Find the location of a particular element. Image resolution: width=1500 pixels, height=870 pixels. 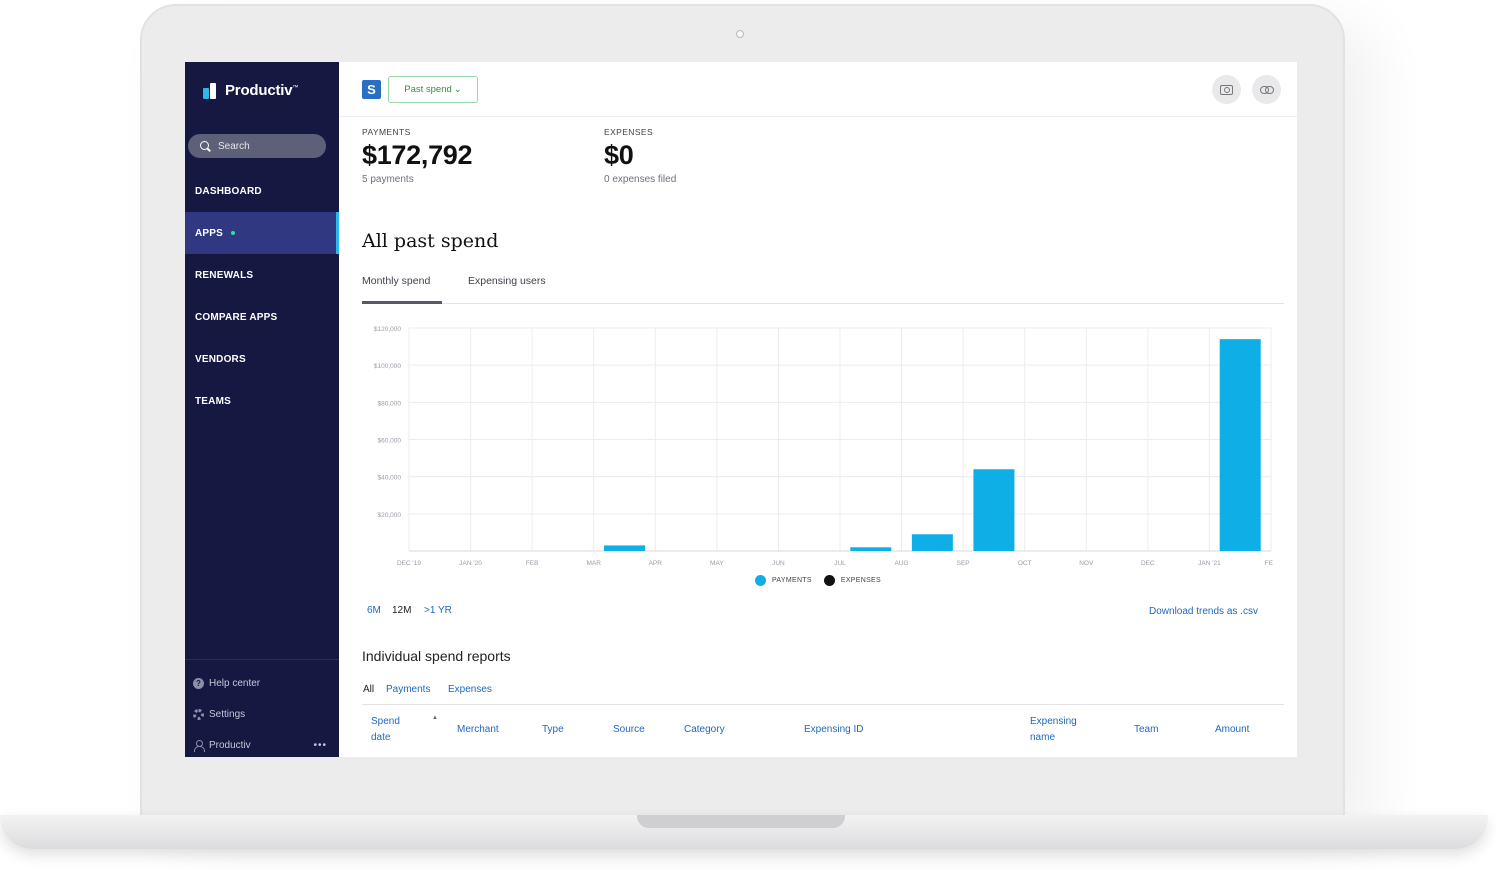

filter-all: All is located at coordinates (368, 689).